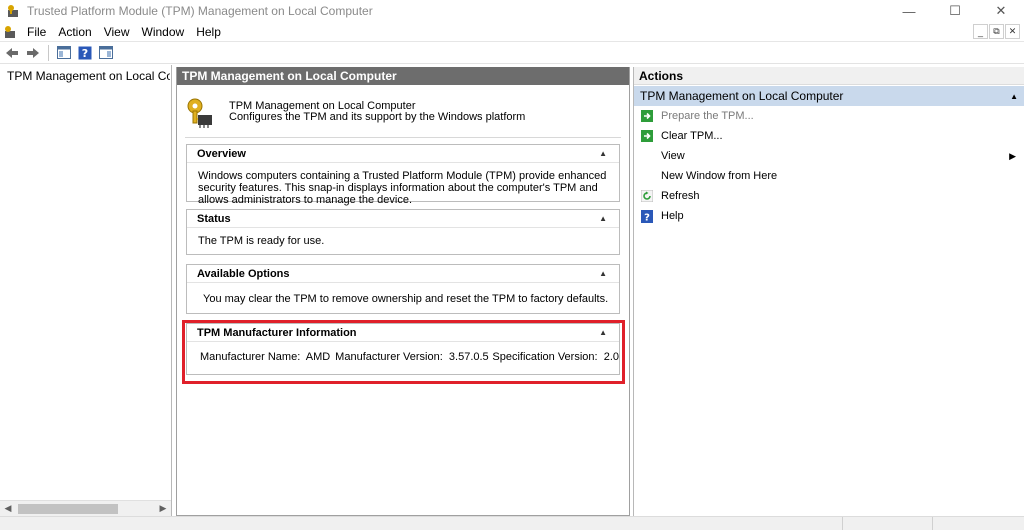 This screenshot has height=530, width=1024. Describe the element at coordinates (36, 32) in the screenshot. I see `menu-file: File` at that location.